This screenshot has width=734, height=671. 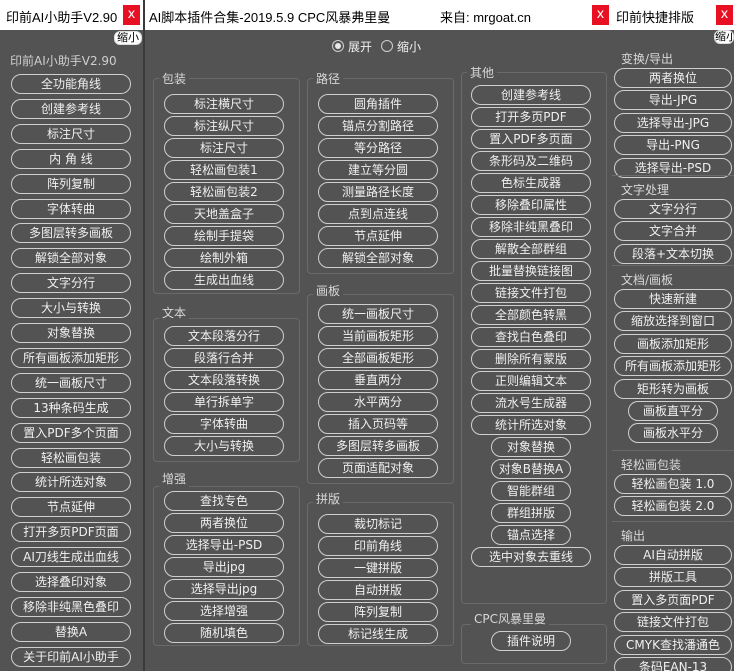 What do you see at coordinates (531, 469) in the screenshot?
I see `tool-button-qita: 对象B替换A` at bounding box center [531, 469].